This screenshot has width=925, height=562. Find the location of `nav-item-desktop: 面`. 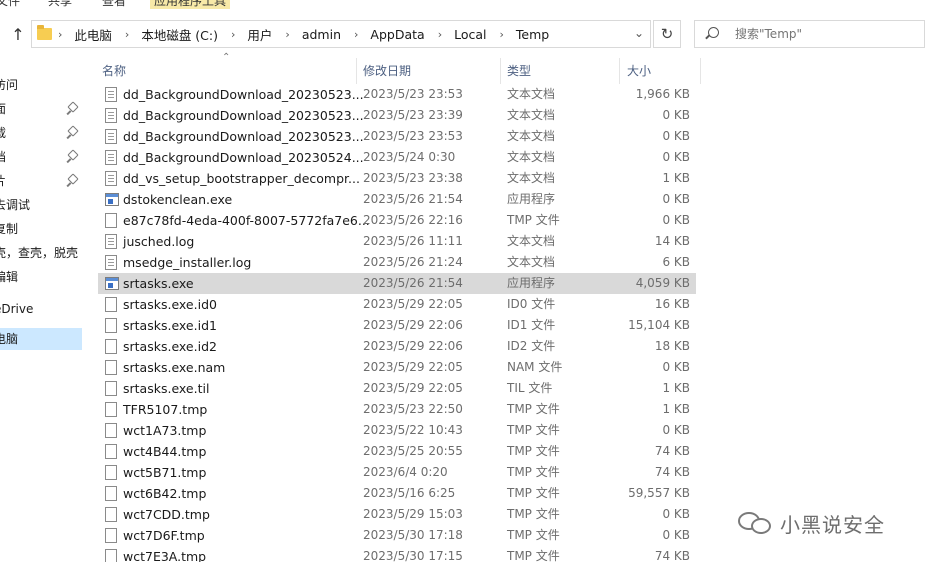

nav-item-desktop: 面 is located at coordinates (41, 109).